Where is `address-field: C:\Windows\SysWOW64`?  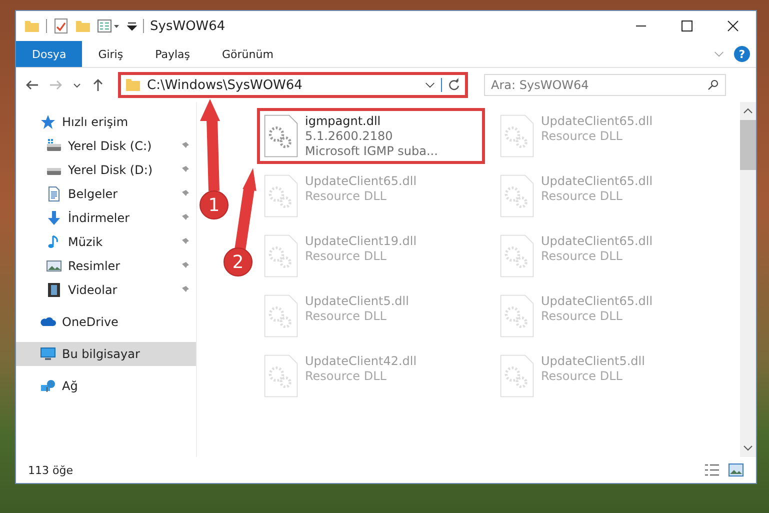
address-field: C:\Windows\SysWOW64 is located at coordinates (293, 85).